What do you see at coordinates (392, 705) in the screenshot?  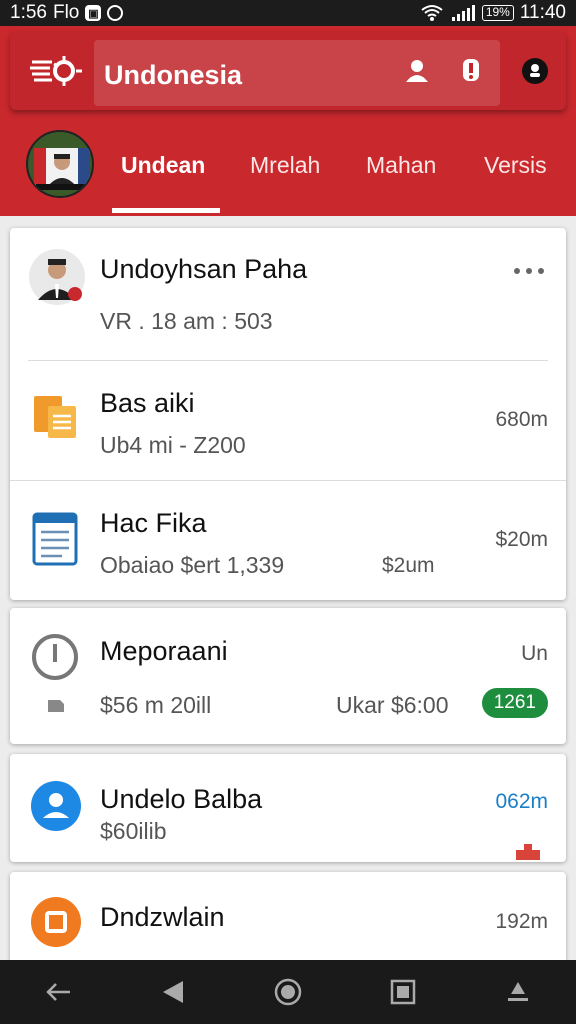 I see `item-amount-secondary: Ukar $6:00` at bounding box center [392, 705].